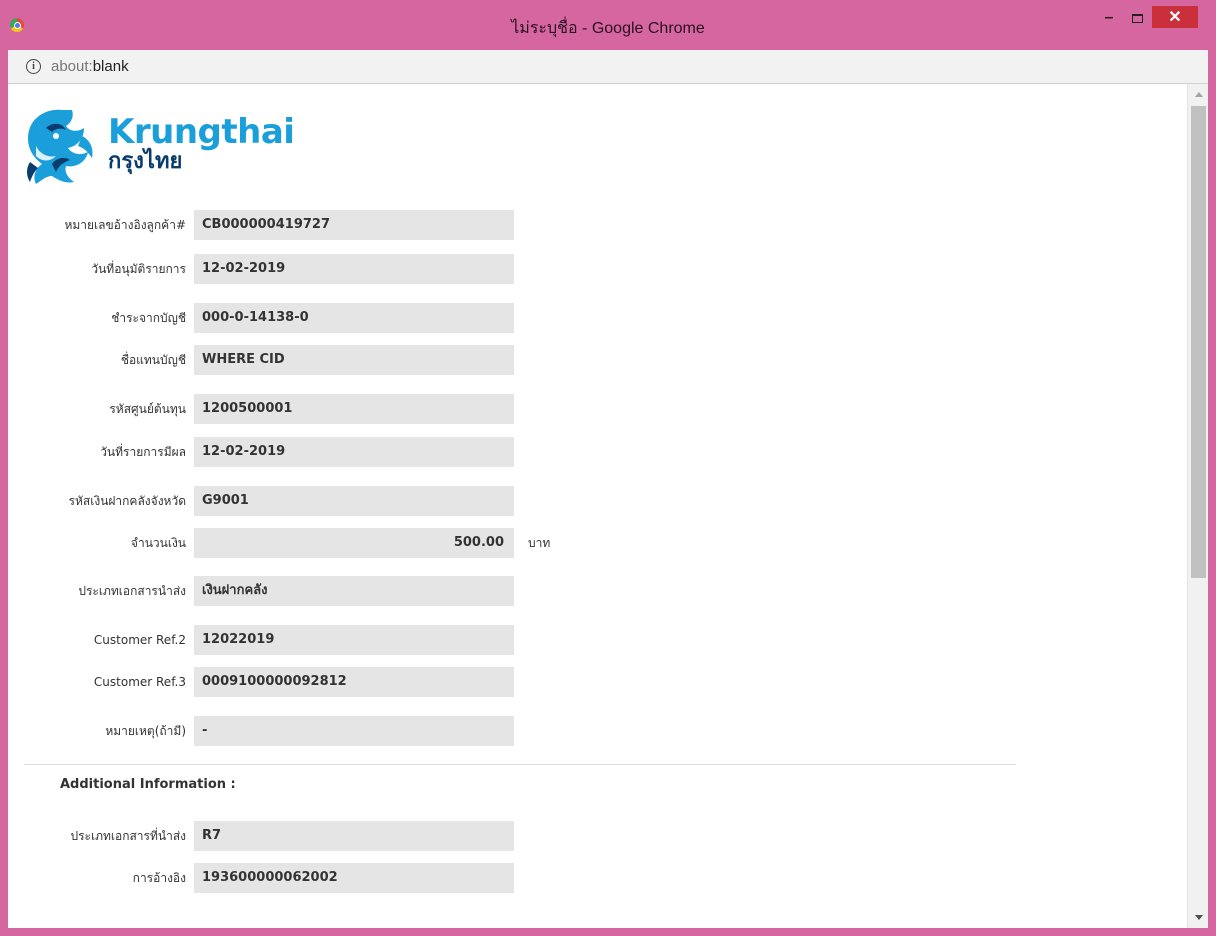  I want to click on vertical-scrollbar, so click(1197, 506).